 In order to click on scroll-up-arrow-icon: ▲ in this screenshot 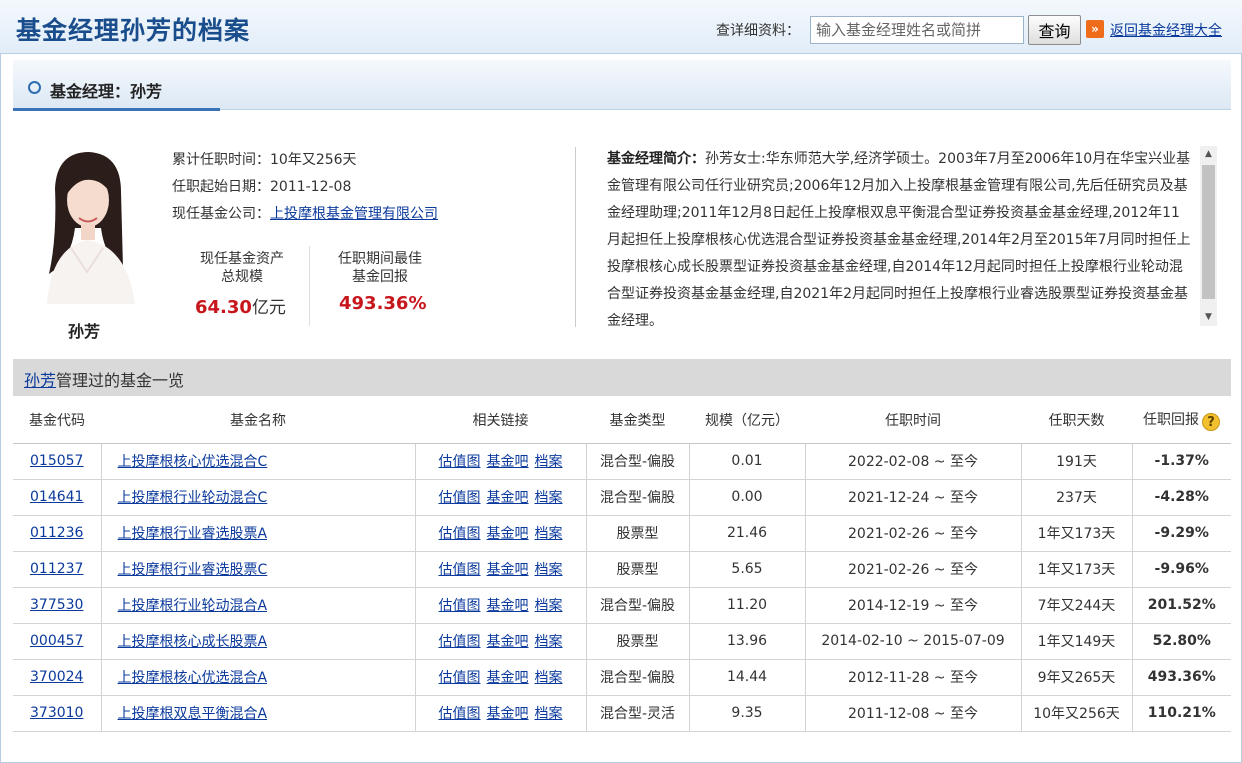, I will do `click(1208, 154)`.